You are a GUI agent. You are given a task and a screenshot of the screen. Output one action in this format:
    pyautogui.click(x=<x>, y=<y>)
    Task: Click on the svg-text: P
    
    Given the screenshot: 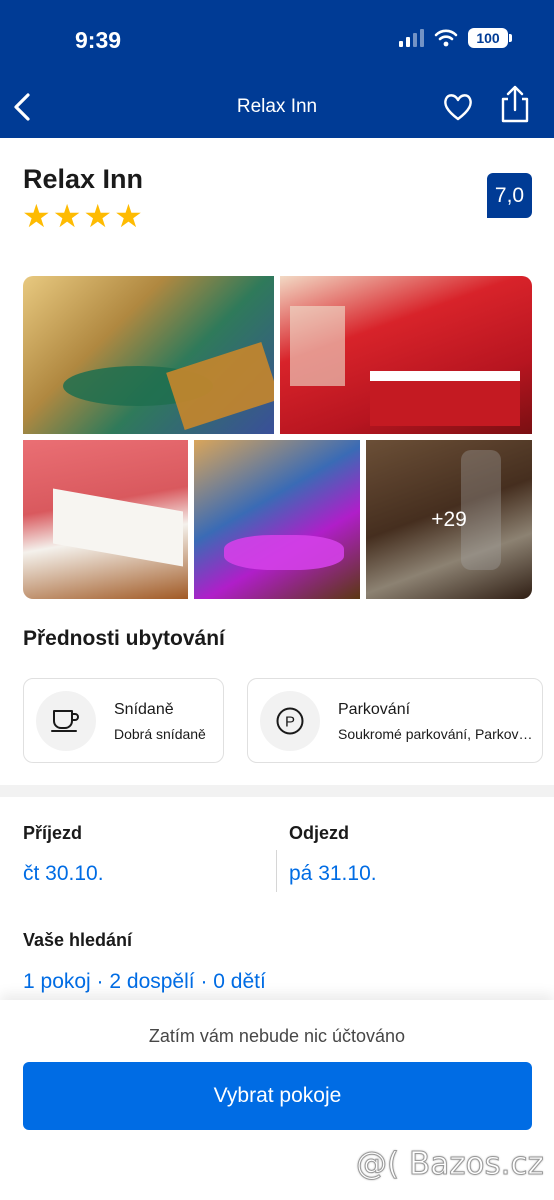 What is the action you would take?
    pyautogui.click(x=290, y=722)
    